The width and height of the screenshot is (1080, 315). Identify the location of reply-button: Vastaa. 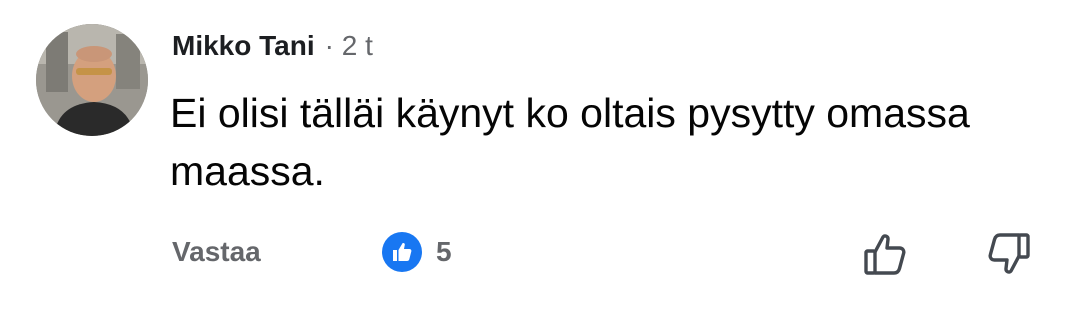
(216, 252).